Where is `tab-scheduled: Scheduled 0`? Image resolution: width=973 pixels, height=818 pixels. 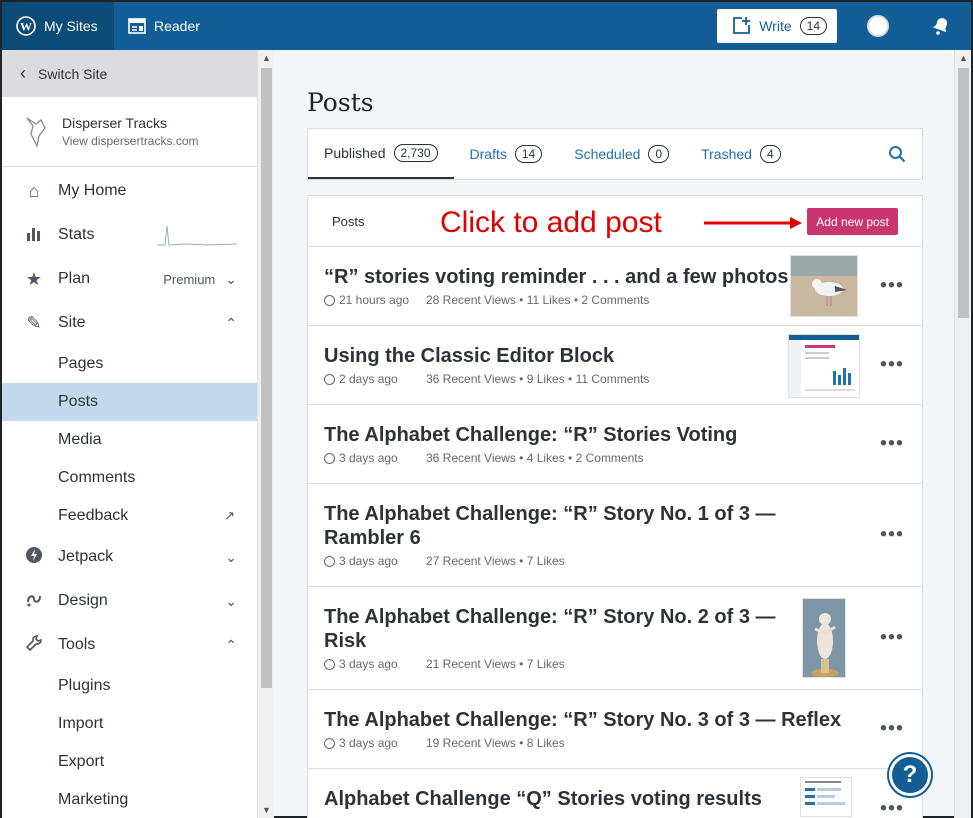 tab-scheduled: Scheduled 0 is located at coordinates (621, 154).